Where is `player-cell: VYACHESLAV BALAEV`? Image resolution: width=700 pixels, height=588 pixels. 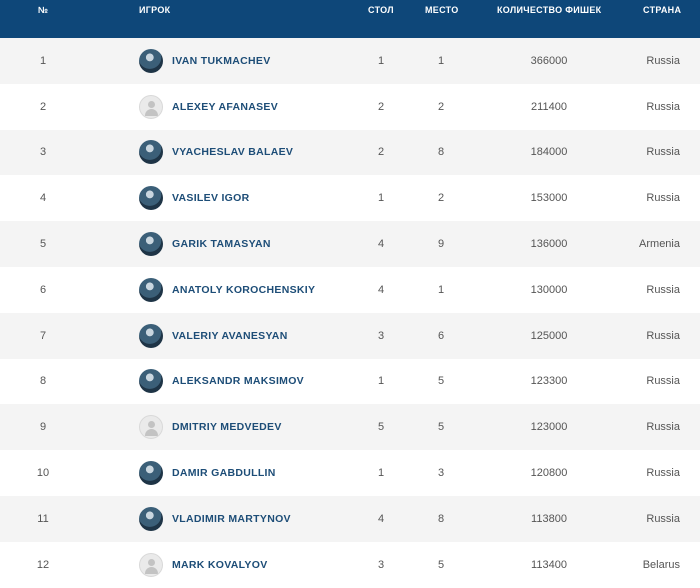
player-cell: VYACHESLAV BALAEV is located at coordinates (216, 152).